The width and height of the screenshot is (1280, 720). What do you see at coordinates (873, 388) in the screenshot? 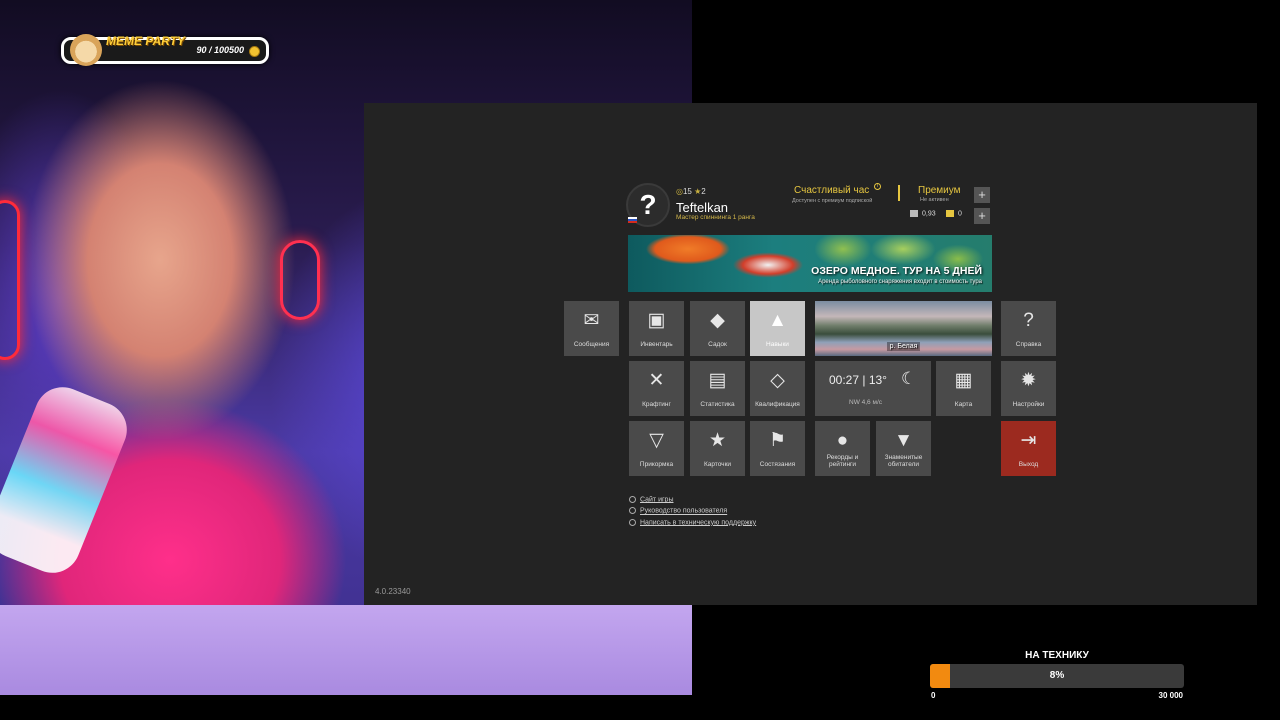
I see `weather-tile: 00:27 | 13° ☾ NW 4,6 м/с` at bounding box center [873, 388].